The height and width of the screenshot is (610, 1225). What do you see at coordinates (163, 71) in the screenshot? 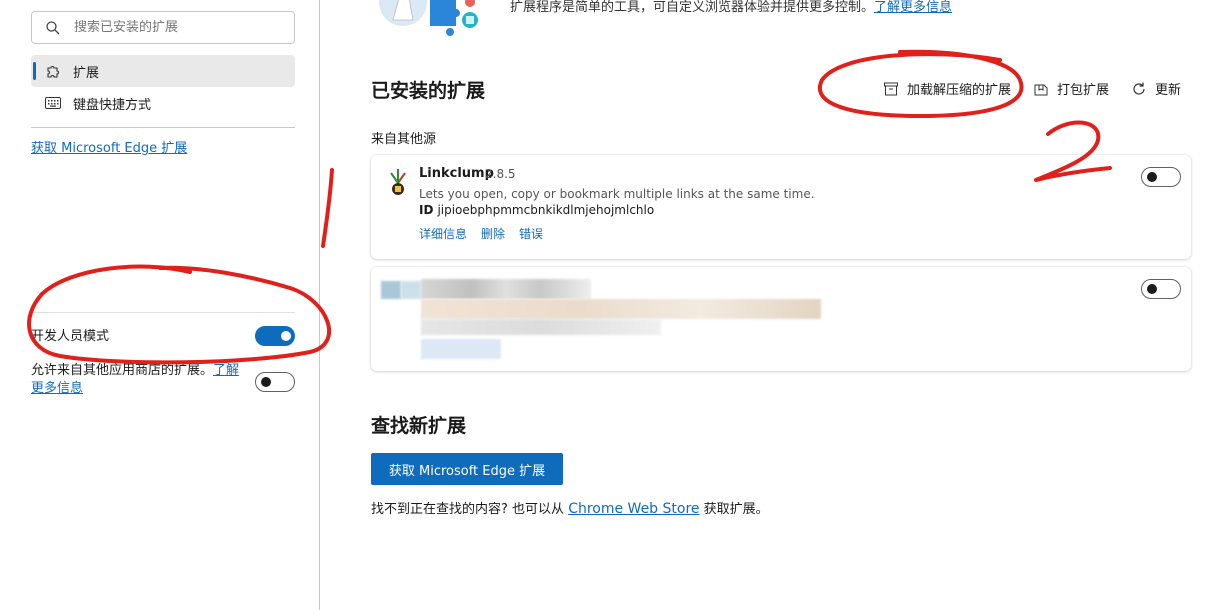
I see `sidebar-item-extensions: 扩展` at bounding box center [163, 71].